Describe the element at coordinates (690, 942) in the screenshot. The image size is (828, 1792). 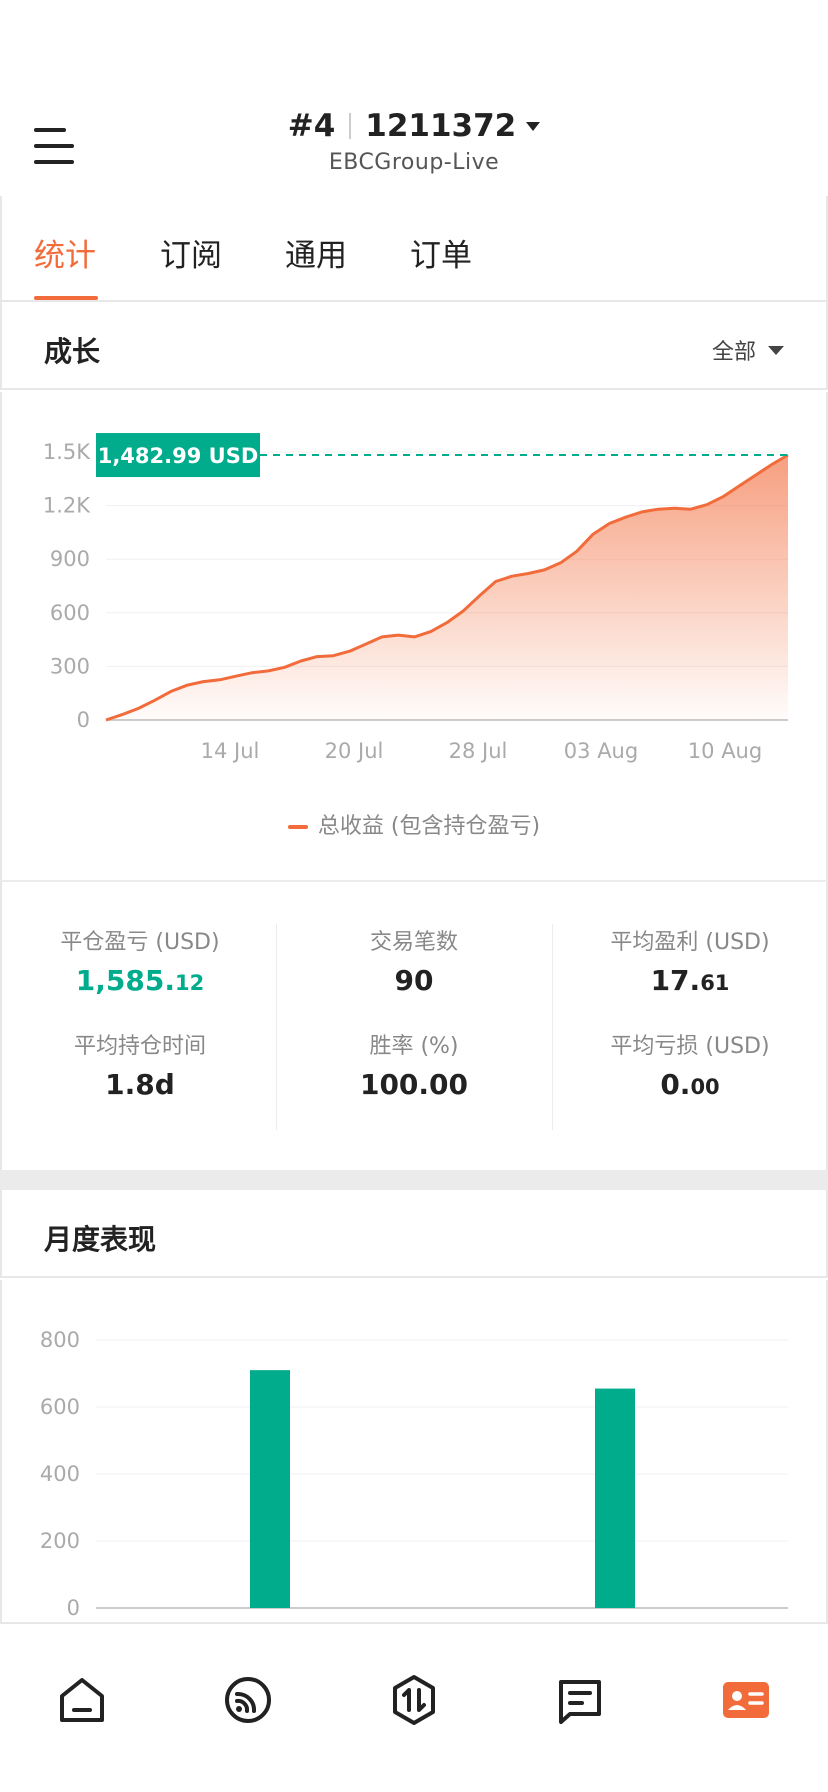
I see `stat-label: 平均盈利 (USD)` at that location.